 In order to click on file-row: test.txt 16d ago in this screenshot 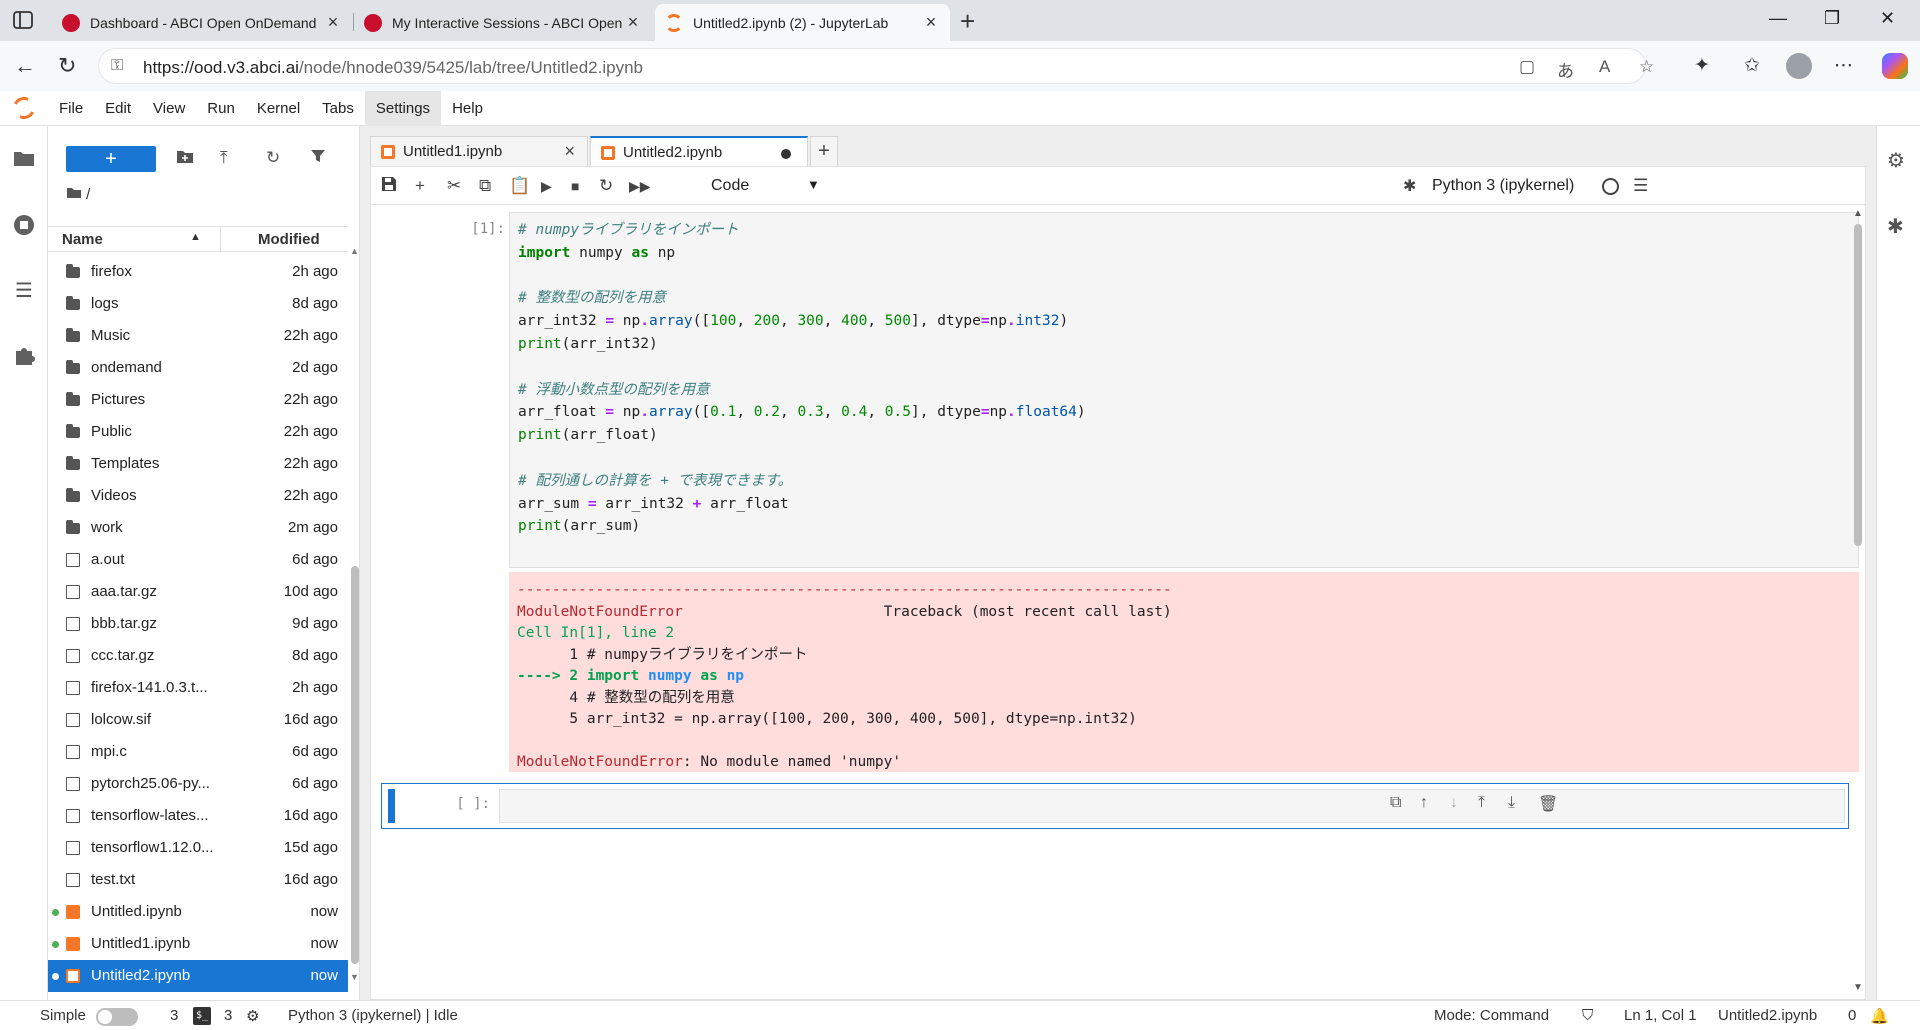, I will do `click(198, 880)`.